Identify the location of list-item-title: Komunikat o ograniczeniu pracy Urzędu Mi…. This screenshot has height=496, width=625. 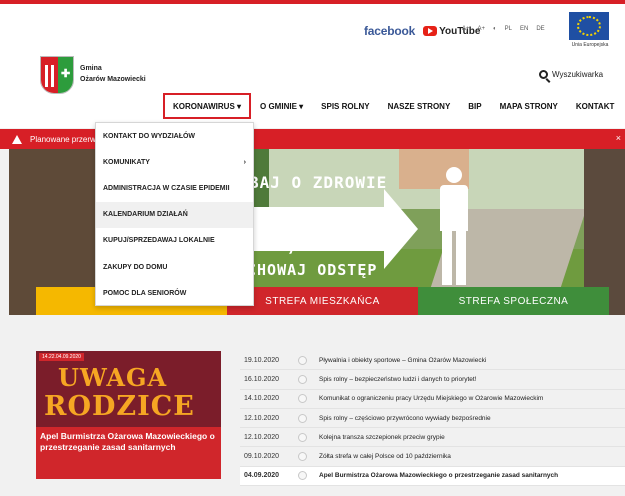
(431, 399).